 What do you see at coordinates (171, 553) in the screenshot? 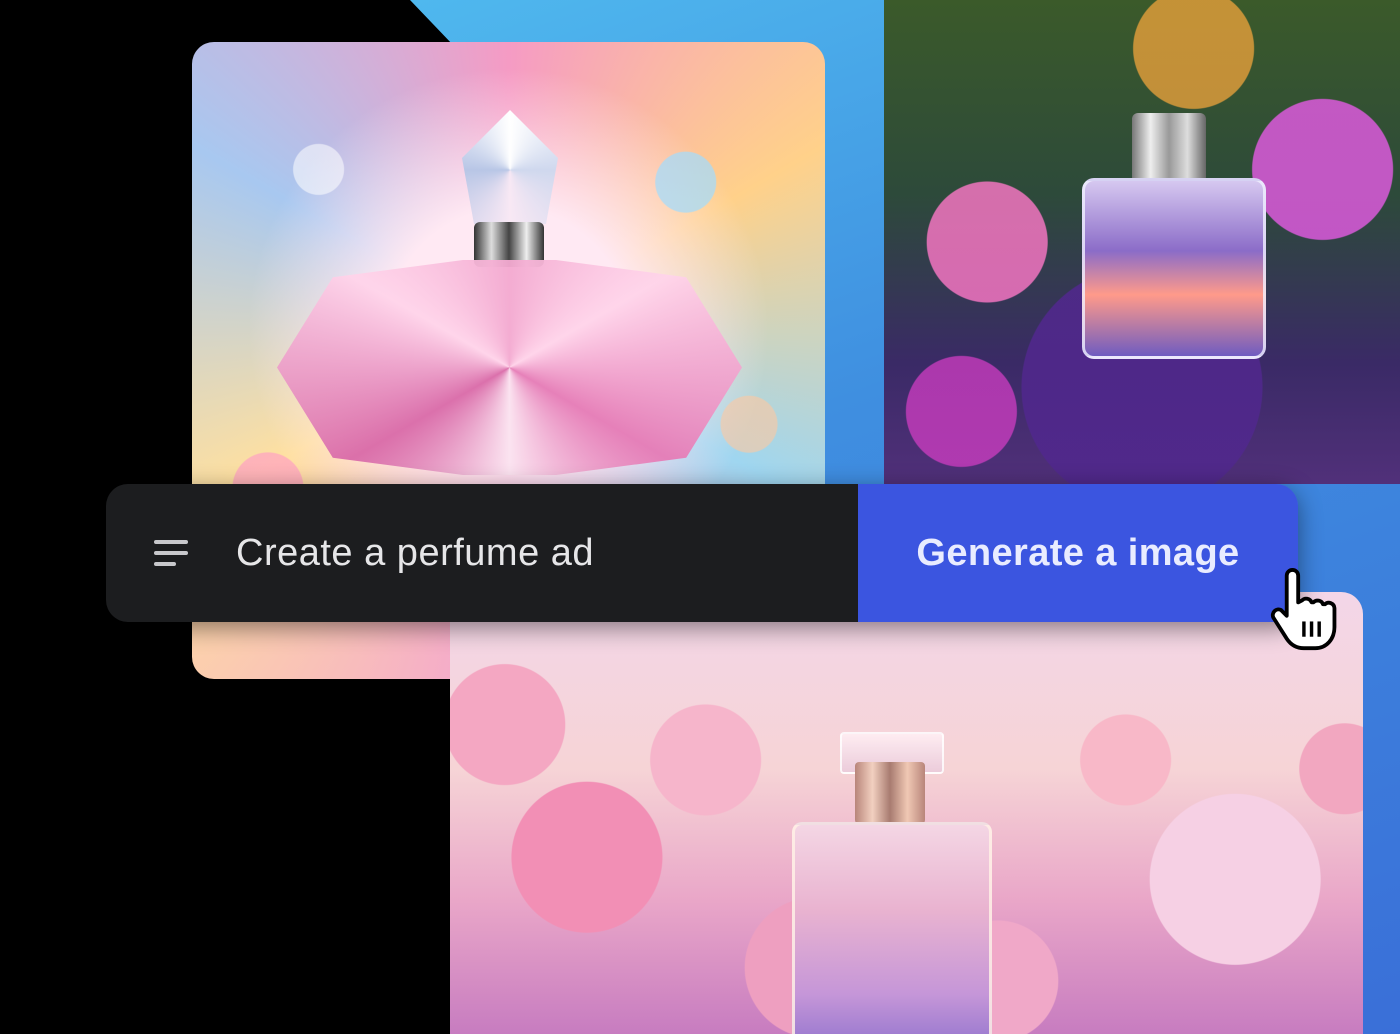
I see `menu-icon` at bounding box center [171, 553].